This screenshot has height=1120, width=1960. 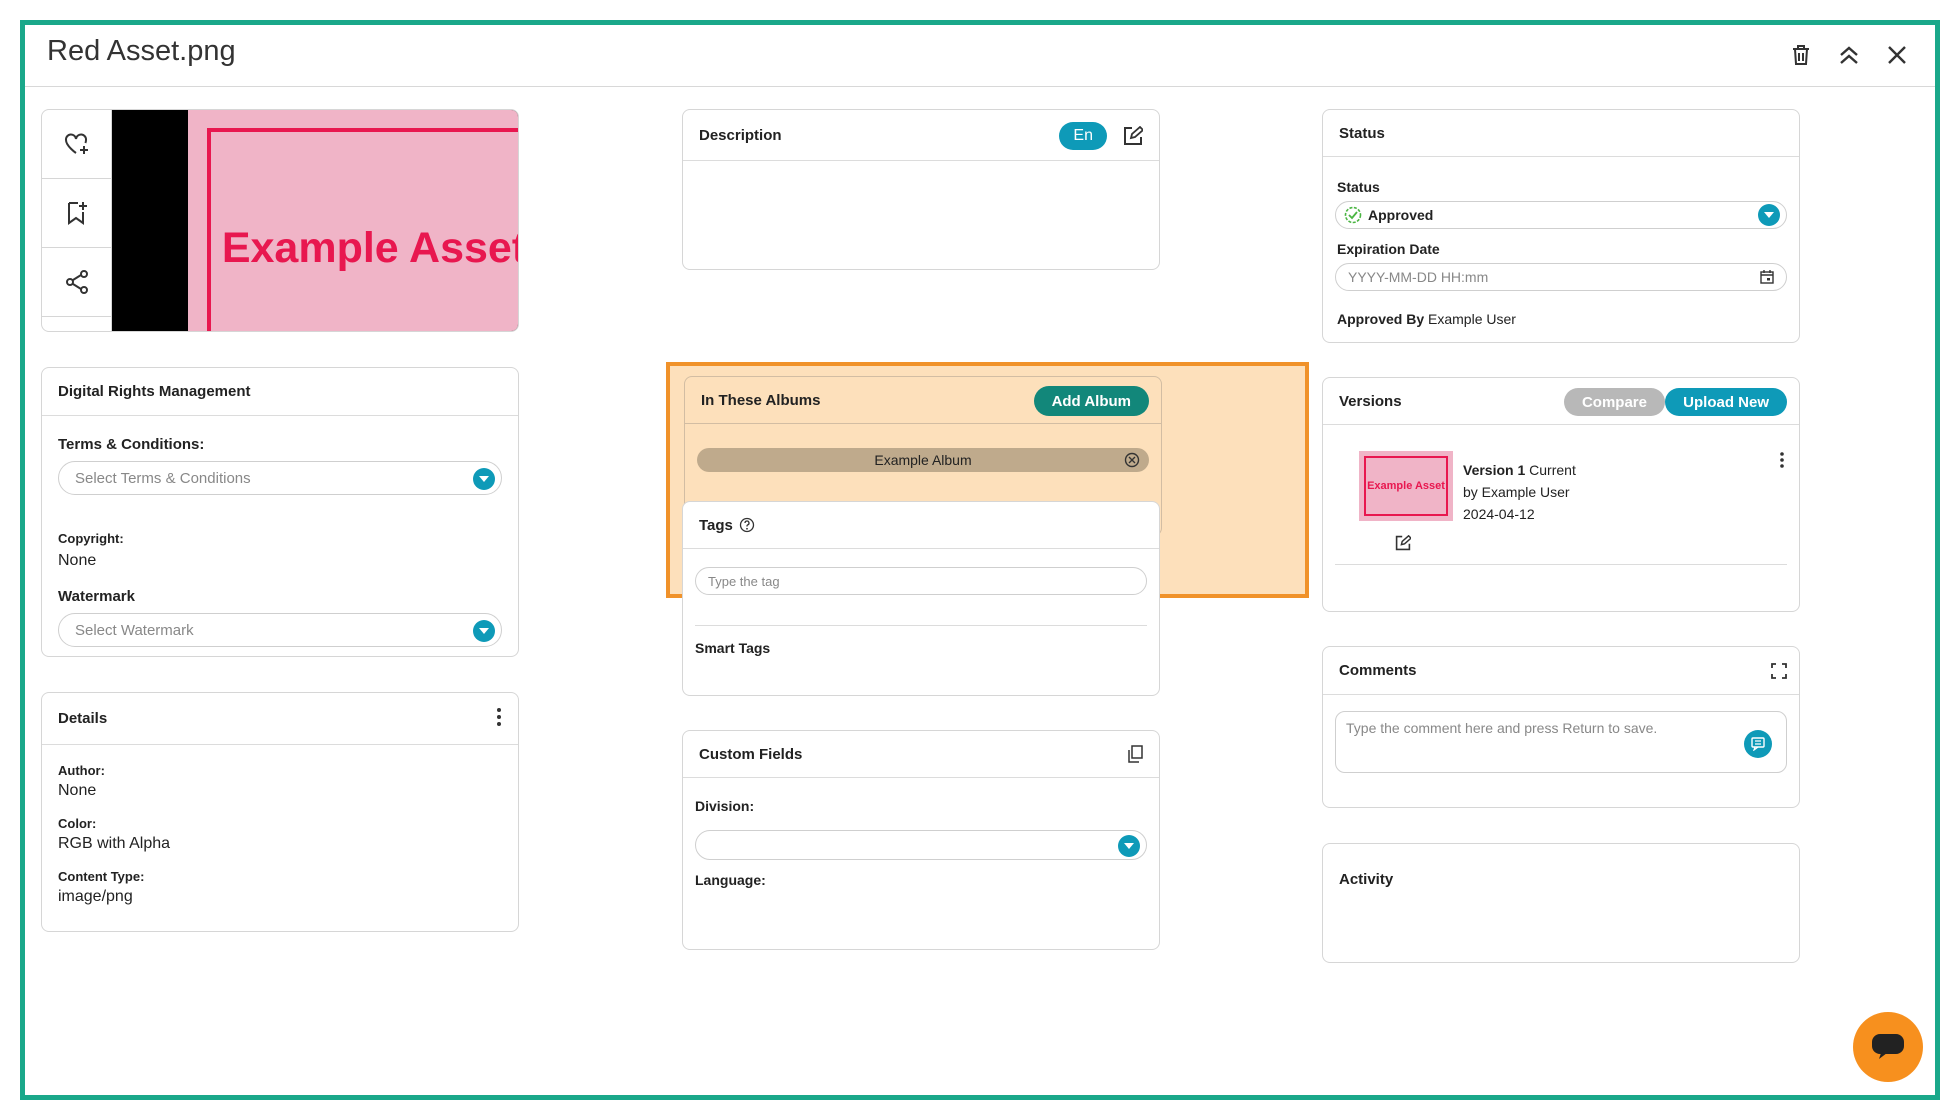 What do you see at coordinates (1083, 136) in the screenshot?
I see `language-button: En` at bounding box center [1083, 136].